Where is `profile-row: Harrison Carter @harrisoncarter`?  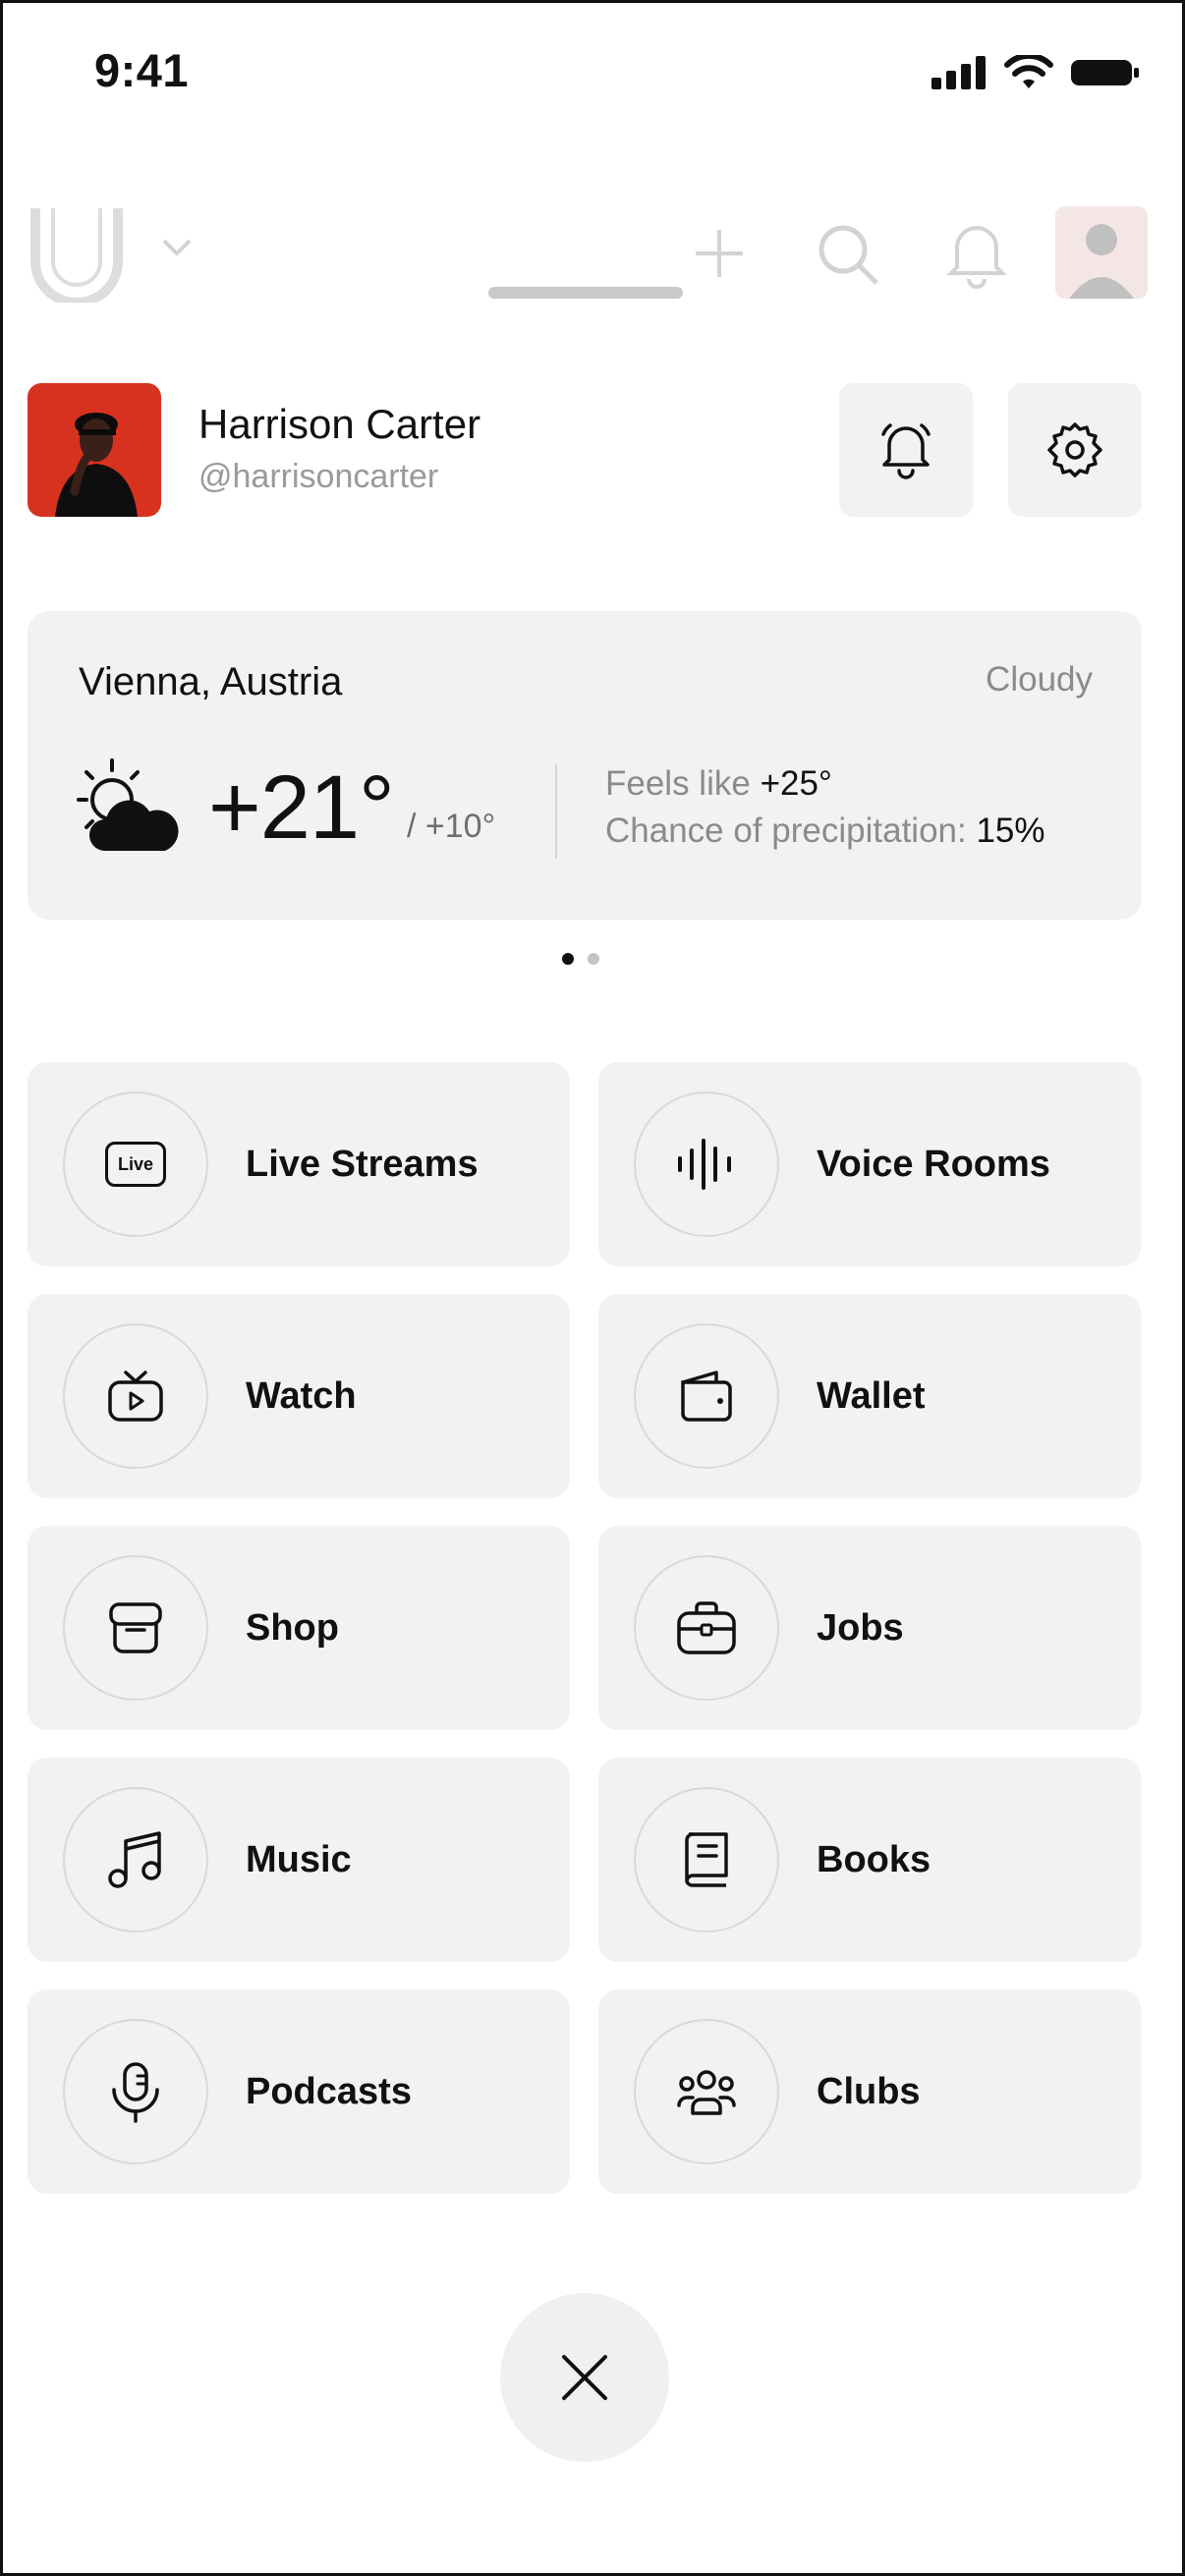
profile-row: Harrison Carter @harrisoncarter is located at coordinates (585, 450).